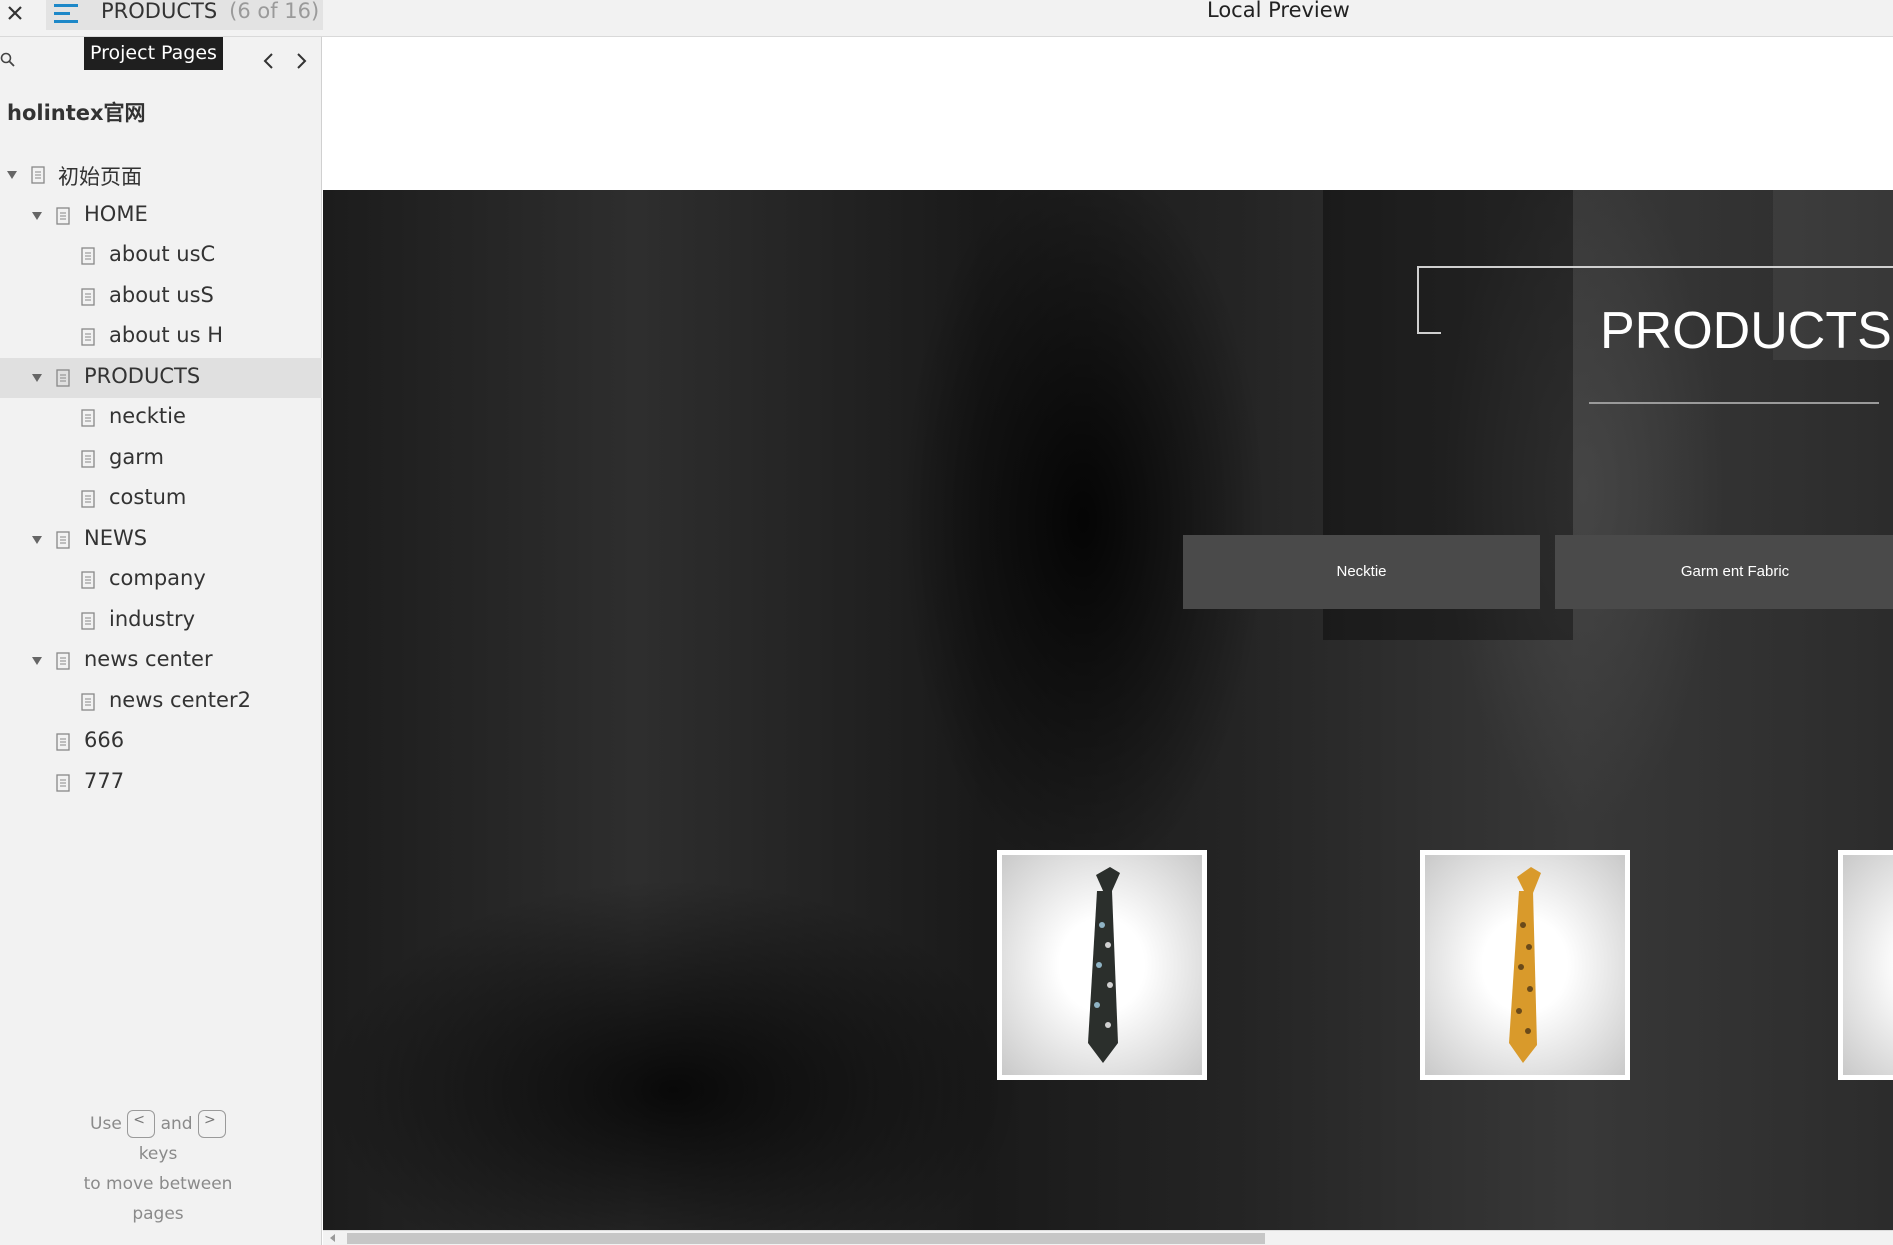 The image size is (1893, 1245). Describe the element at coordinates (157, 578) in the screenshot. I see `tree-item-label: company` at that location.